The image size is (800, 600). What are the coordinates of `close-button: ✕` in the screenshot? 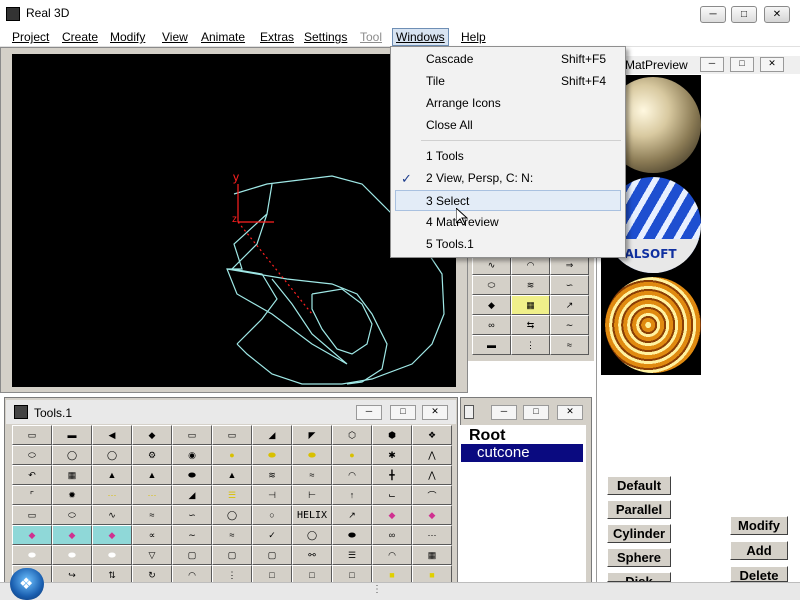 It's located at (777, 14).